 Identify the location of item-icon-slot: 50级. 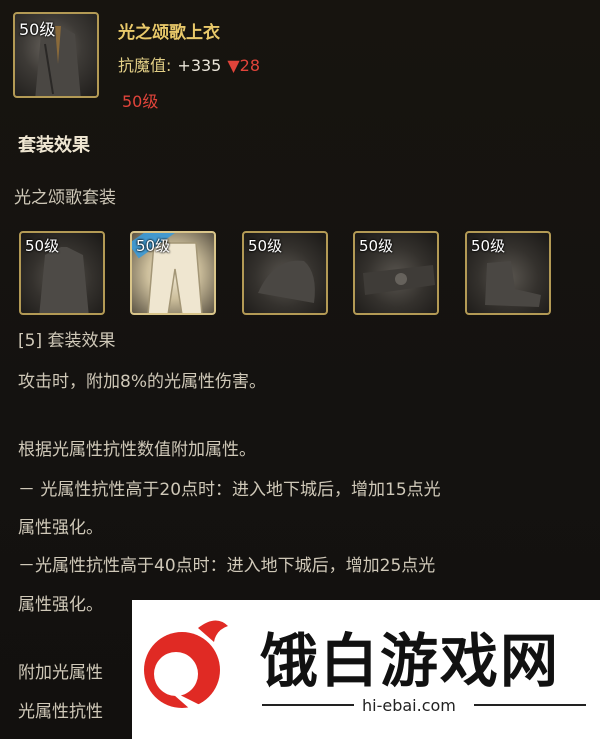
(56, 55).